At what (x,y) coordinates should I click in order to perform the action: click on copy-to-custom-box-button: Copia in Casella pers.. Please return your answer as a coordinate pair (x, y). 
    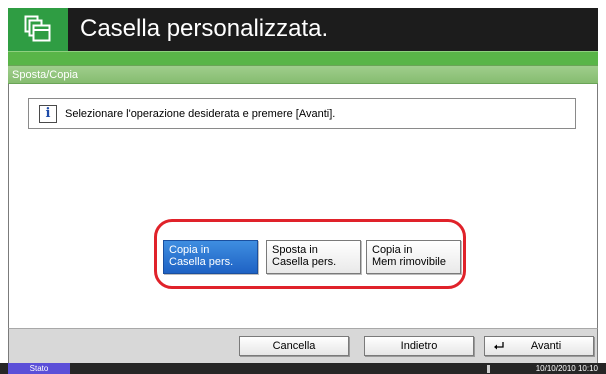
    Looking at the image, I should click on (210, 257).